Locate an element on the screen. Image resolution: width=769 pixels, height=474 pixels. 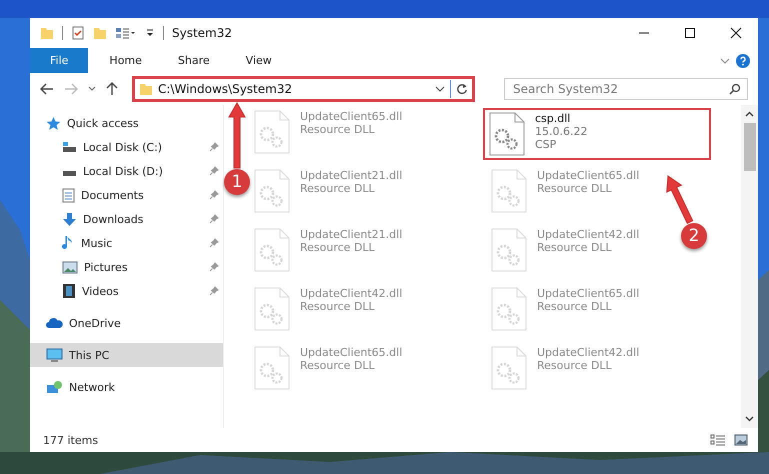
ribbon-tab: Share is located at coordinates (193, 60).